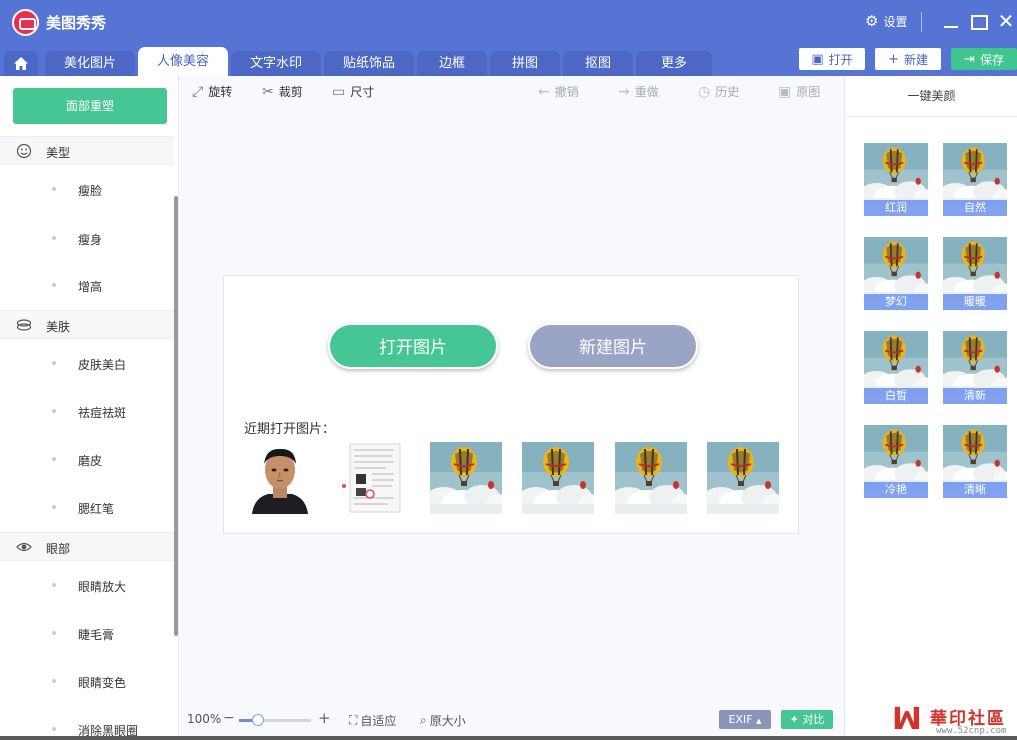  What do you see at coordinates (896, 269) in the screenshot?
I see `preset-dreamy: 梦幻` at bounding box center [896, 269].